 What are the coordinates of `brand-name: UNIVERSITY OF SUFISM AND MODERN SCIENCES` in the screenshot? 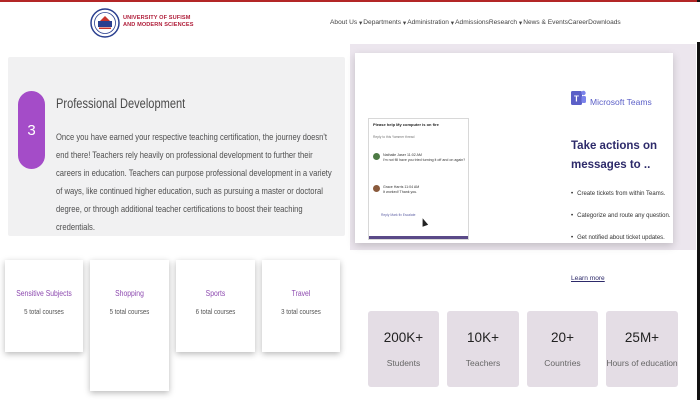 It's located at (158, 22).